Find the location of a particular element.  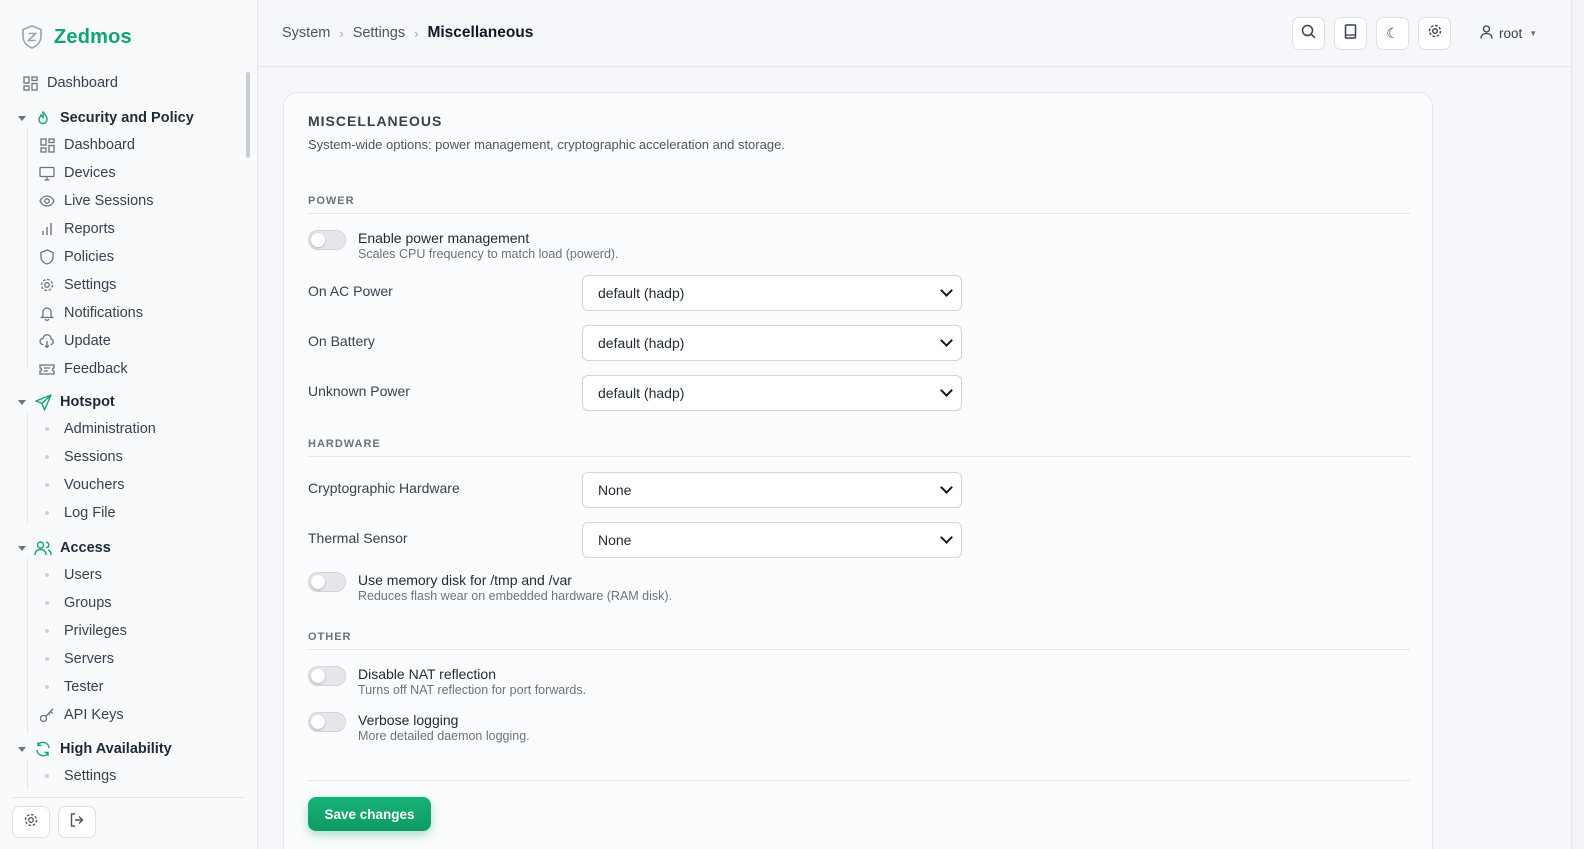

logout-button is located at coordinates (77, 822).